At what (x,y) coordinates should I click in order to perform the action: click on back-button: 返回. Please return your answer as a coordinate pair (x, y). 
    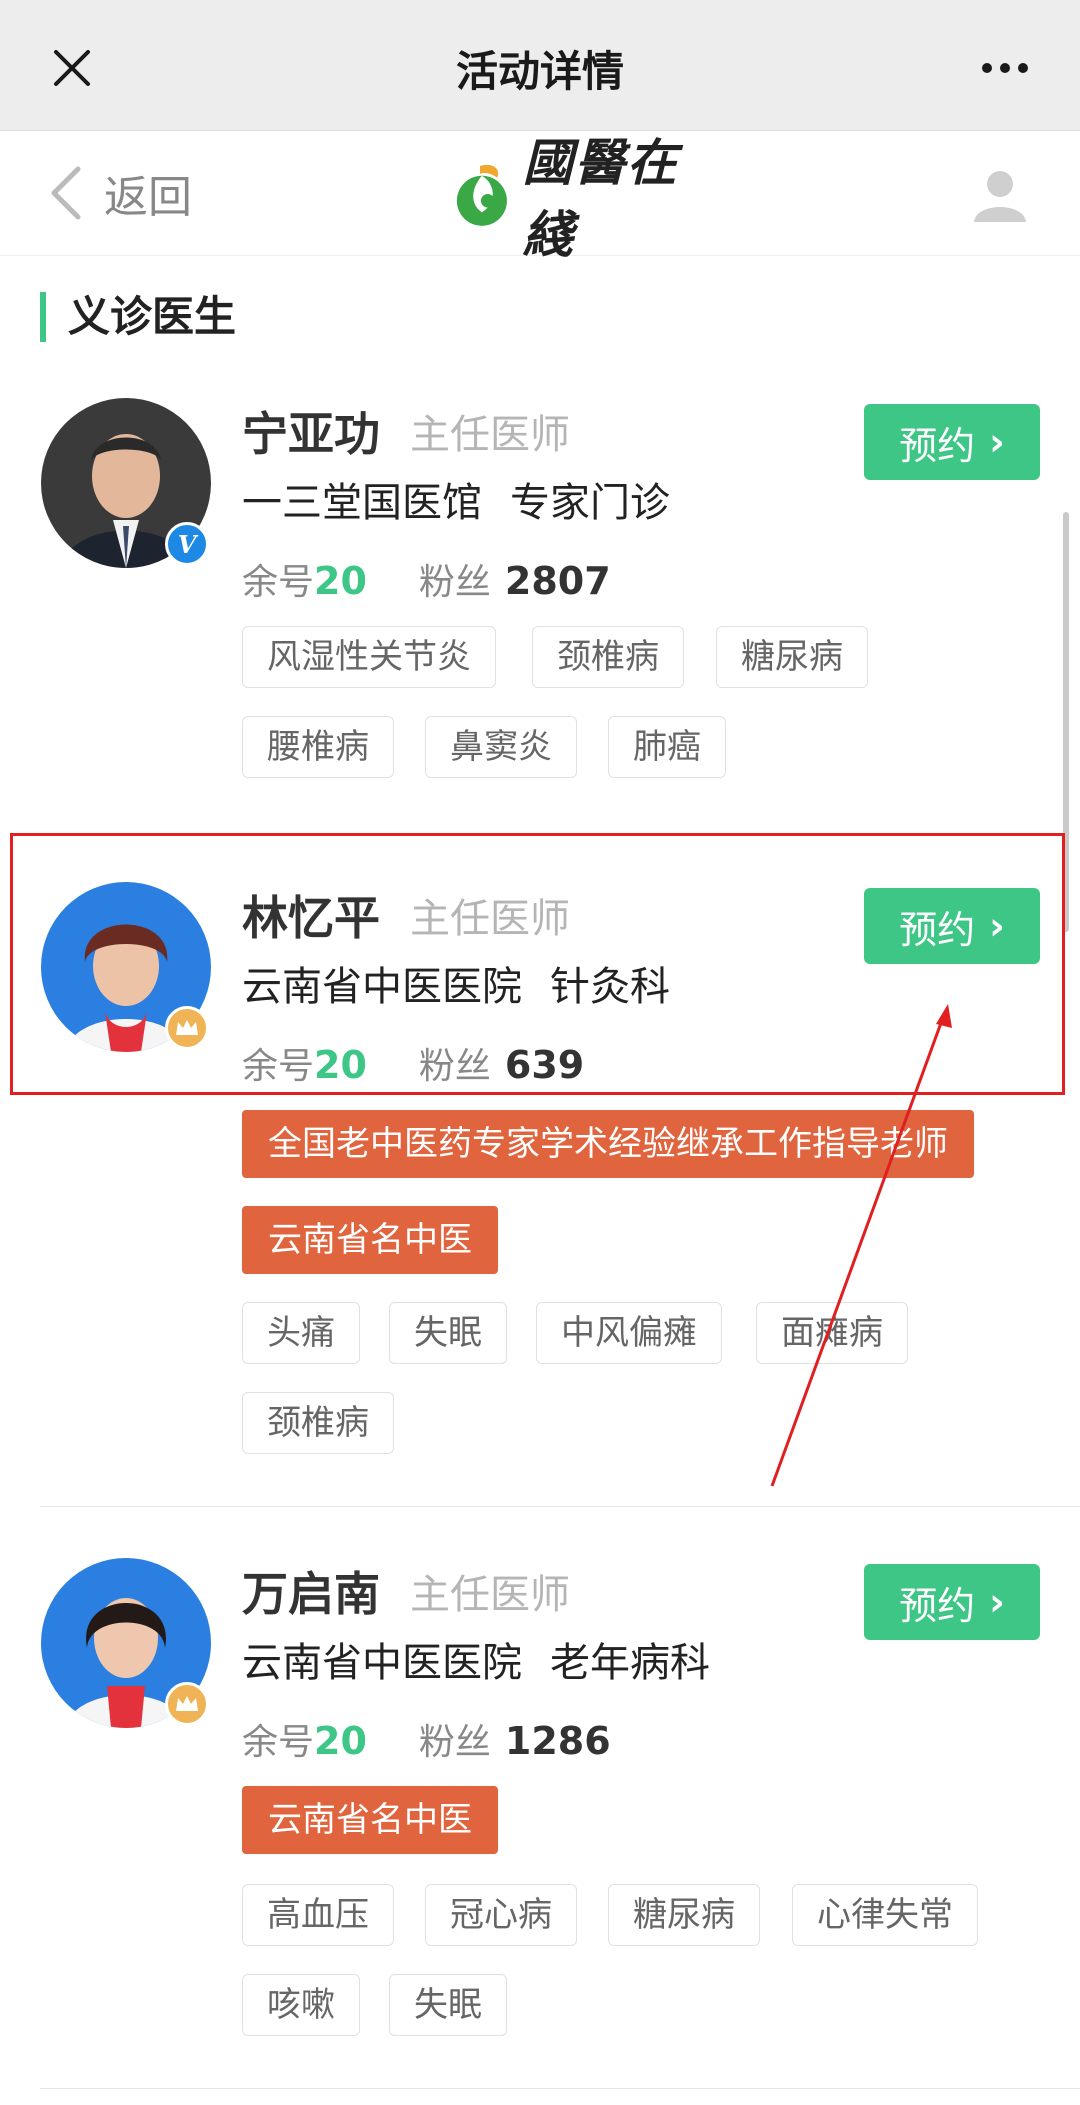
    Looking at the image, I should click on (120, 193).